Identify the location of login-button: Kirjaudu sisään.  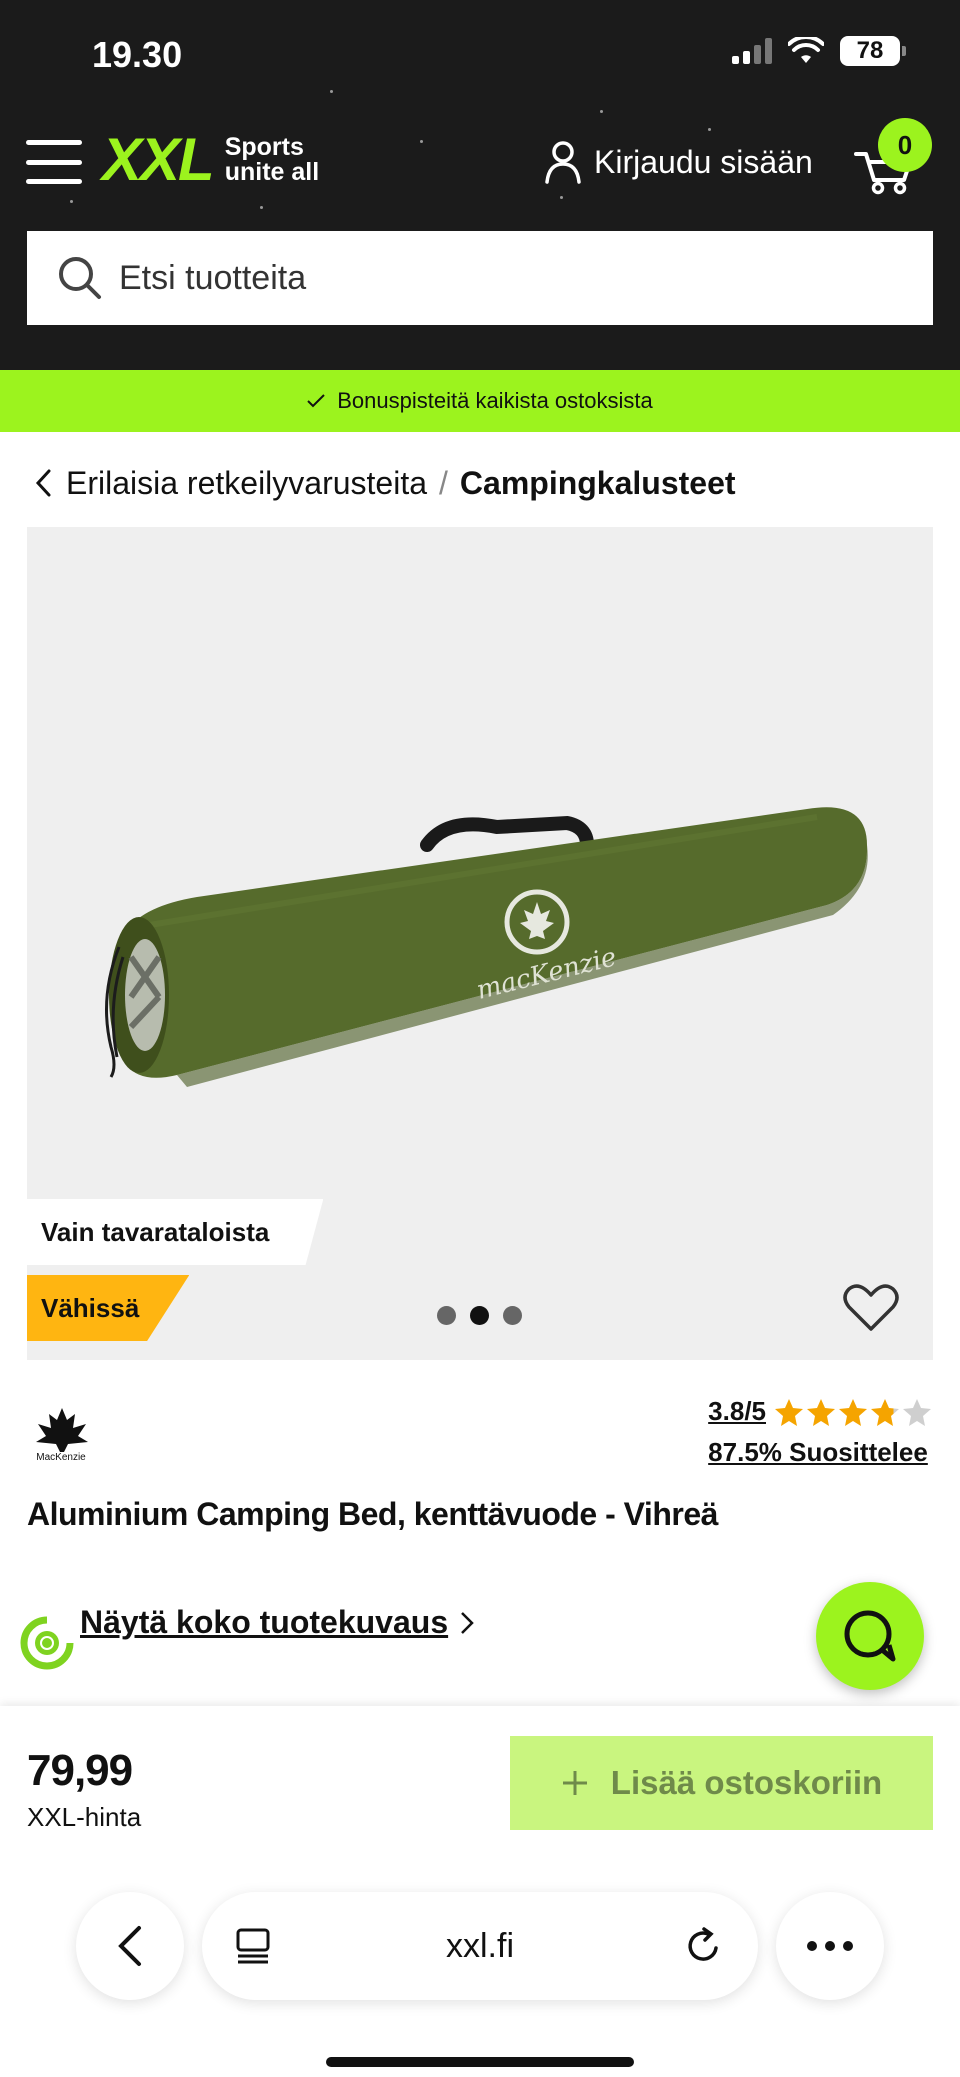
(678, 162).